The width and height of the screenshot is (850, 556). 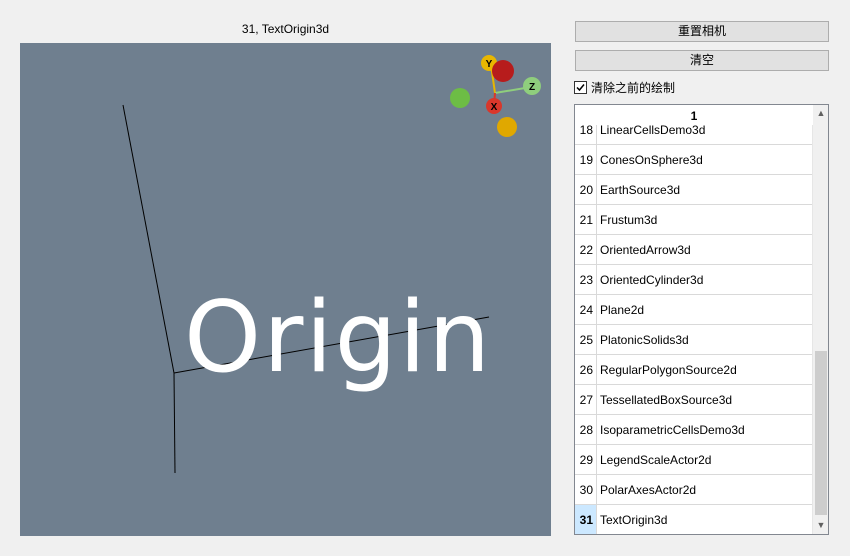 I want to click on list-item-name: LegendScaleActor2d, so click(x=656, y=460).